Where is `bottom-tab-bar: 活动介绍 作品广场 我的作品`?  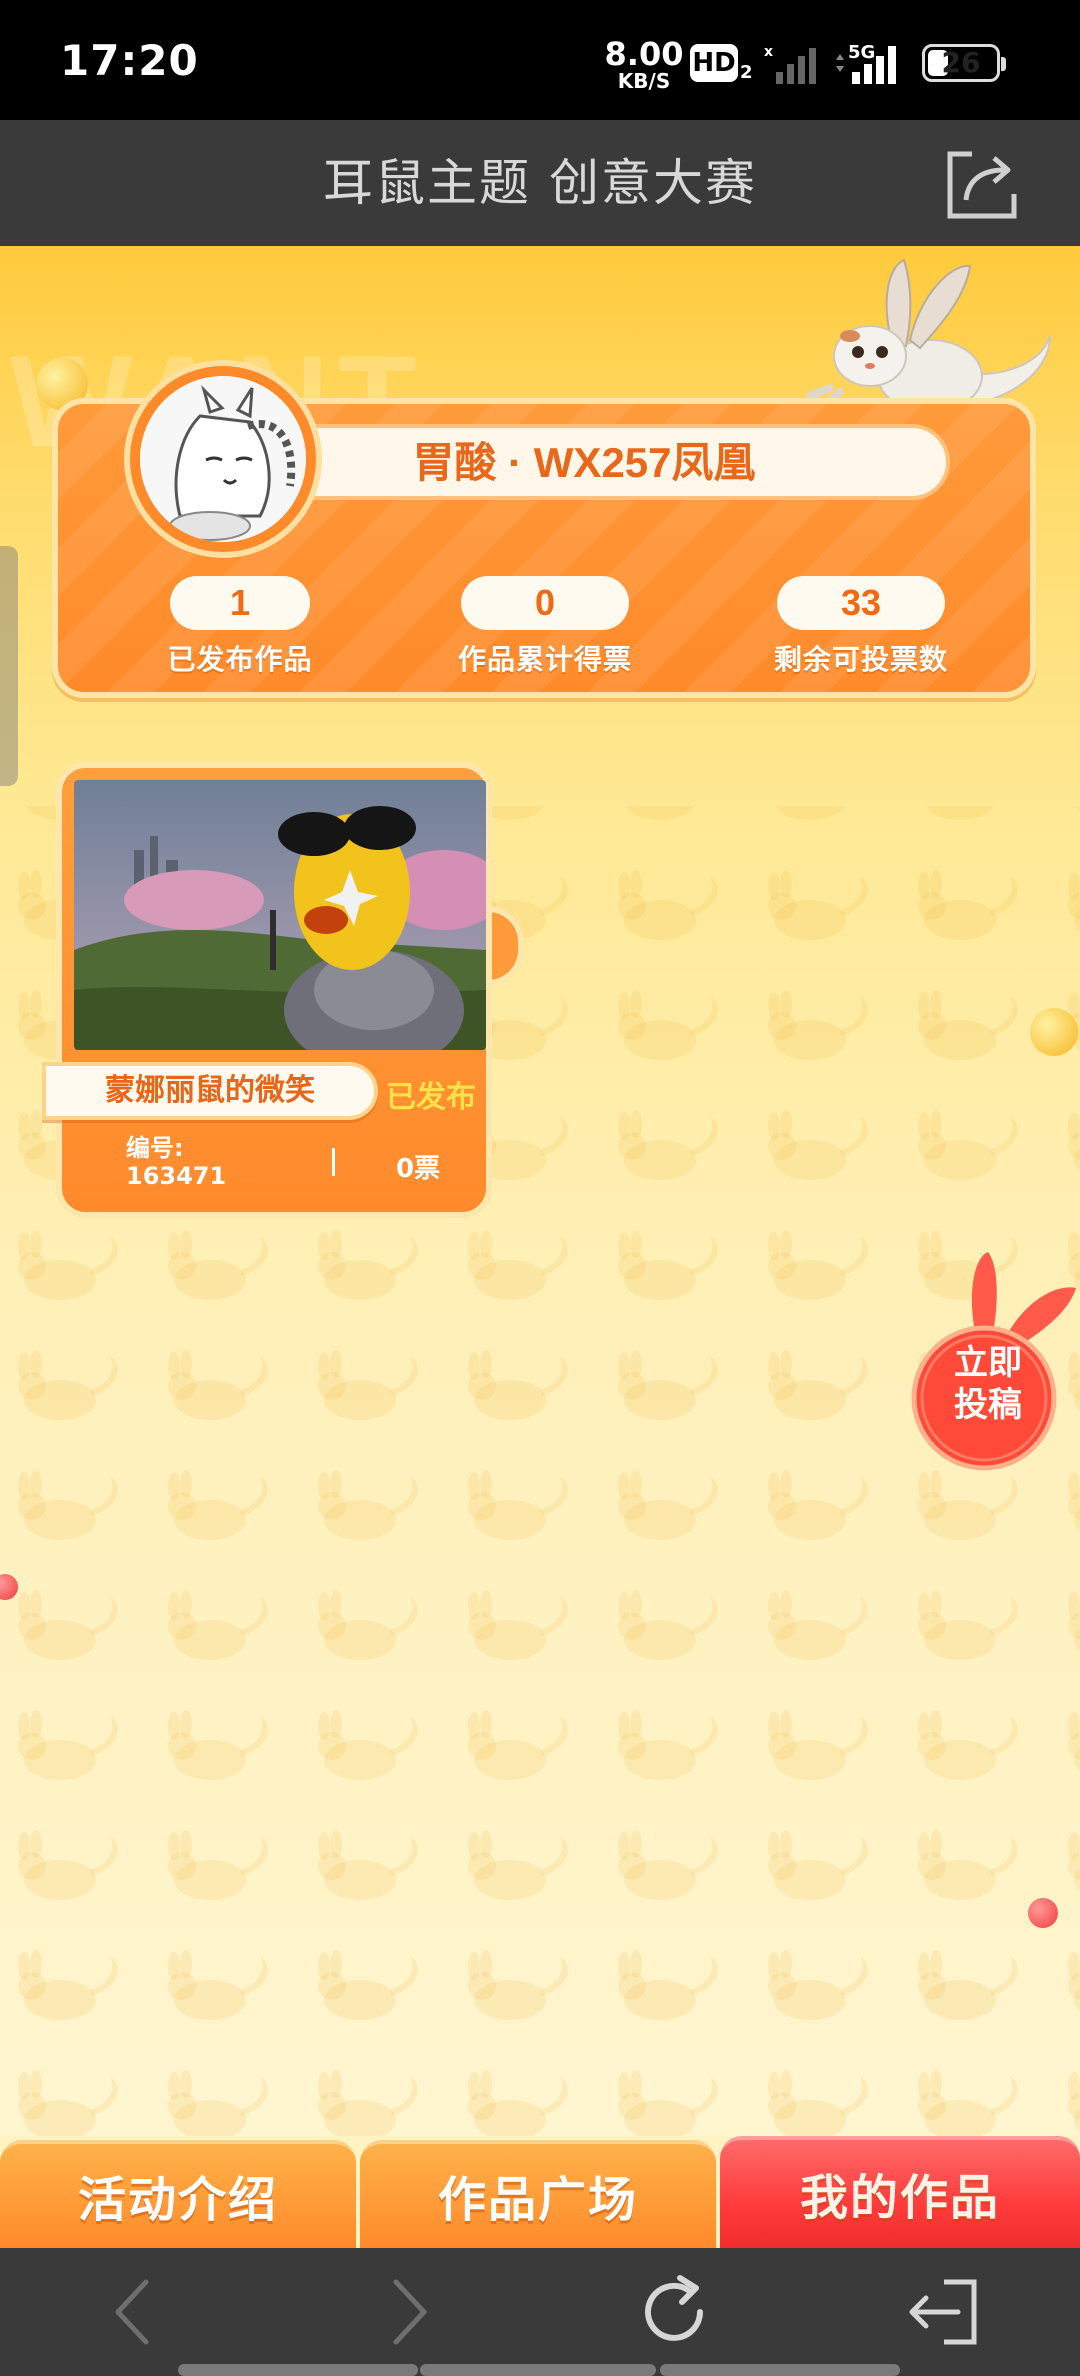 bottom-tab-bar: 活动介绍 作品广场 我的作品 is located at coordinates (540, 2192).